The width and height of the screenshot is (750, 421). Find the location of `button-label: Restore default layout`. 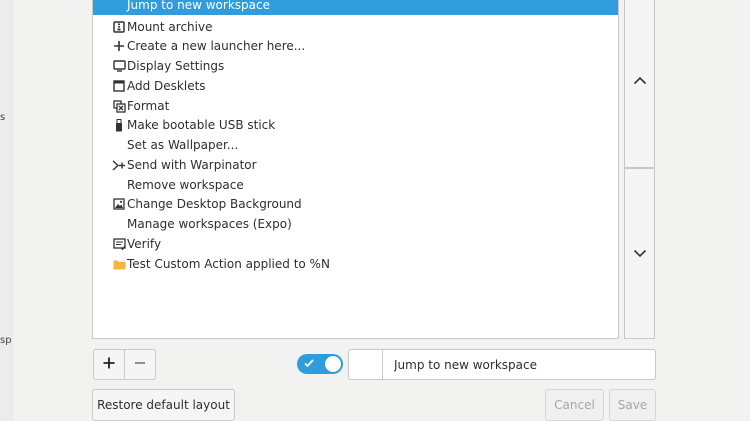

button-label: Restore default layout is located at coordinates (163, 405).